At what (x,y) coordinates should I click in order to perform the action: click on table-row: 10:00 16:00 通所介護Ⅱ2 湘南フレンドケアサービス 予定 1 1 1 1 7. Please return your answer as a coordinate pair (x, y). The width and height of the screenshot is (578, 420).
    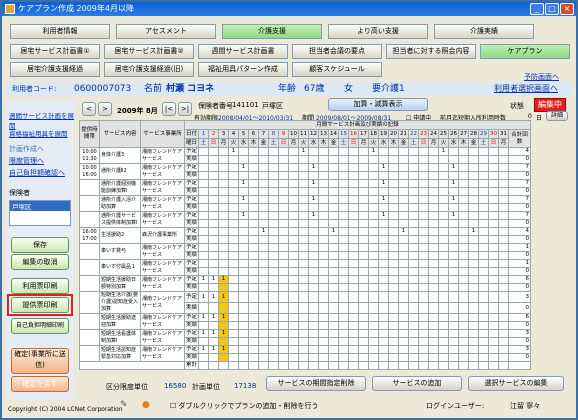
    Looking at the image, I should click on (305, 171).